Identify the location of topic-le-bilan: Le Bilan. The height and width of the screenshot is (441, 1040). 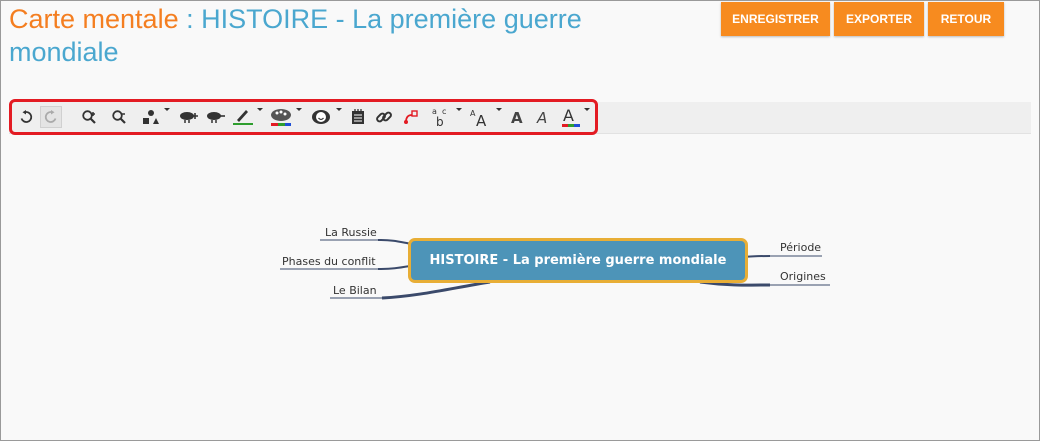
(355, 290).